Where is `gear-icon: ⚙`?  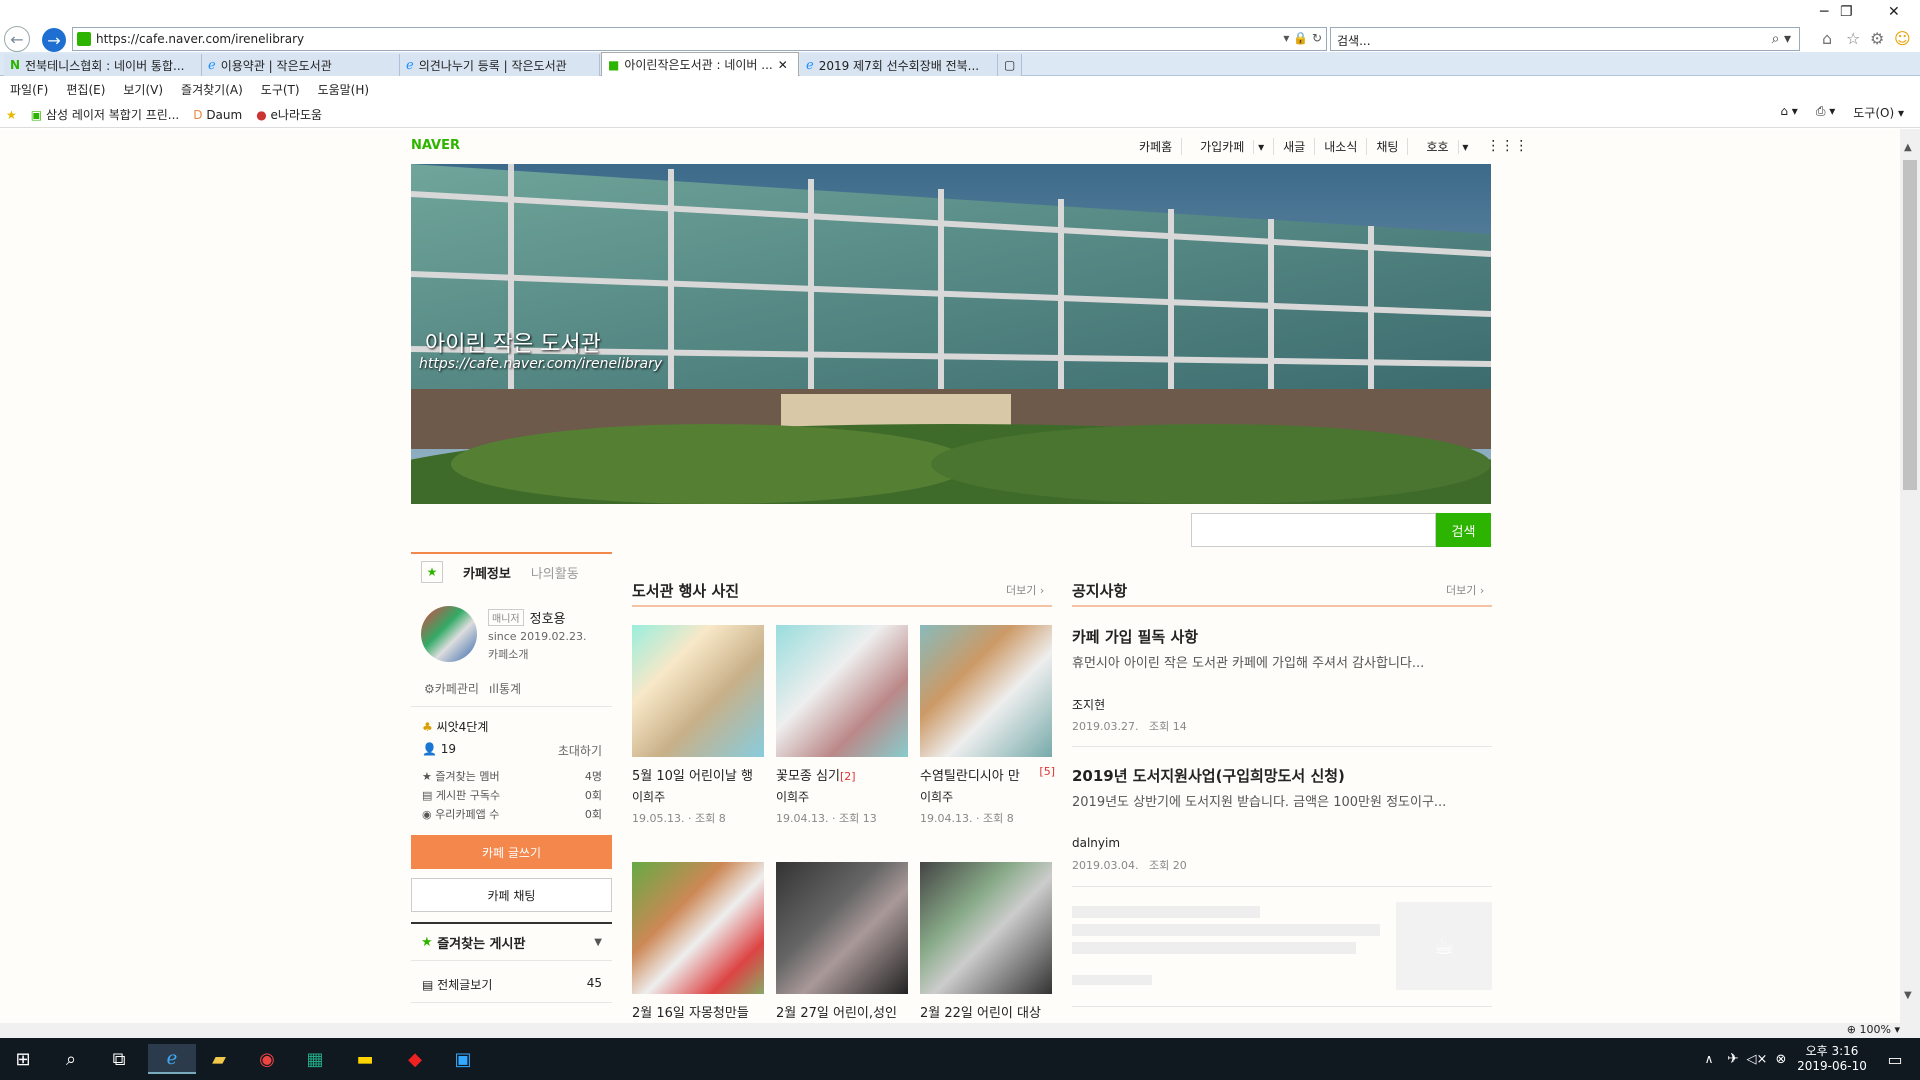
gear-icon: ⚙ is located at coordinates (1877, 38).